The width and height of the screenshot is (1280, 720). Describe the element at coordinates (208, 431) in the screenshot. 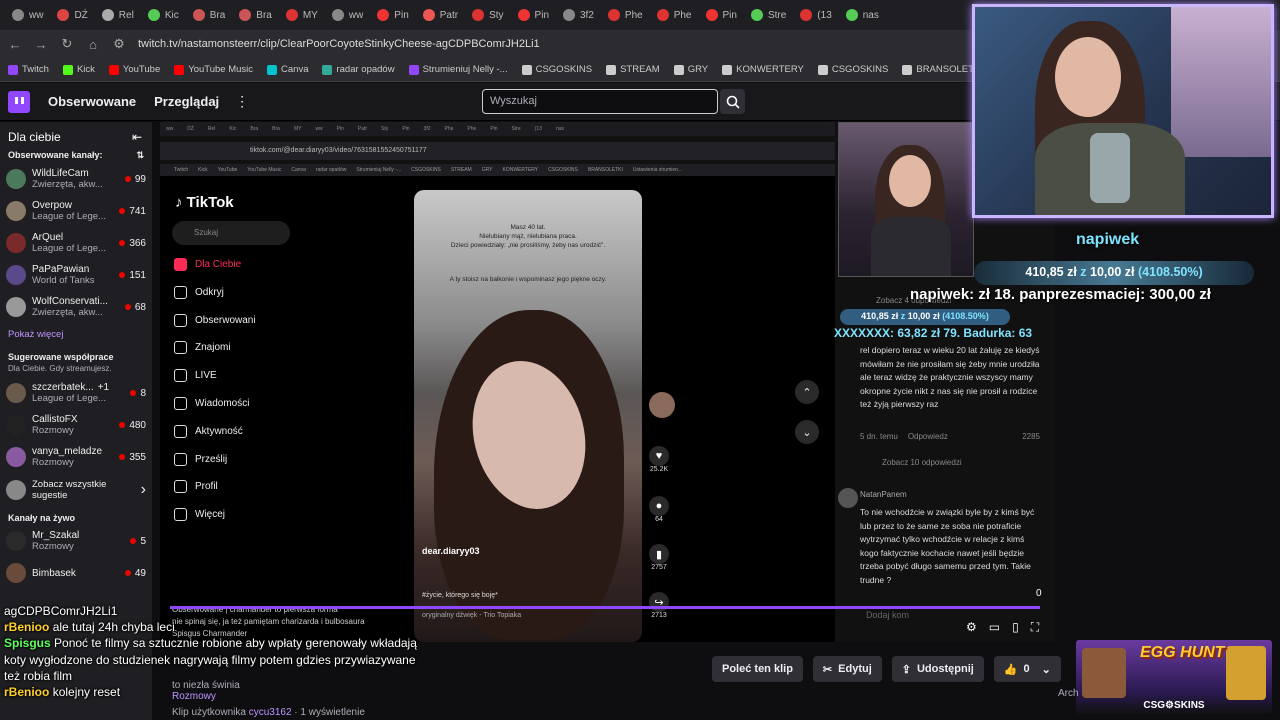

I see `tiktok-nav-item: Aktywność` at that location.